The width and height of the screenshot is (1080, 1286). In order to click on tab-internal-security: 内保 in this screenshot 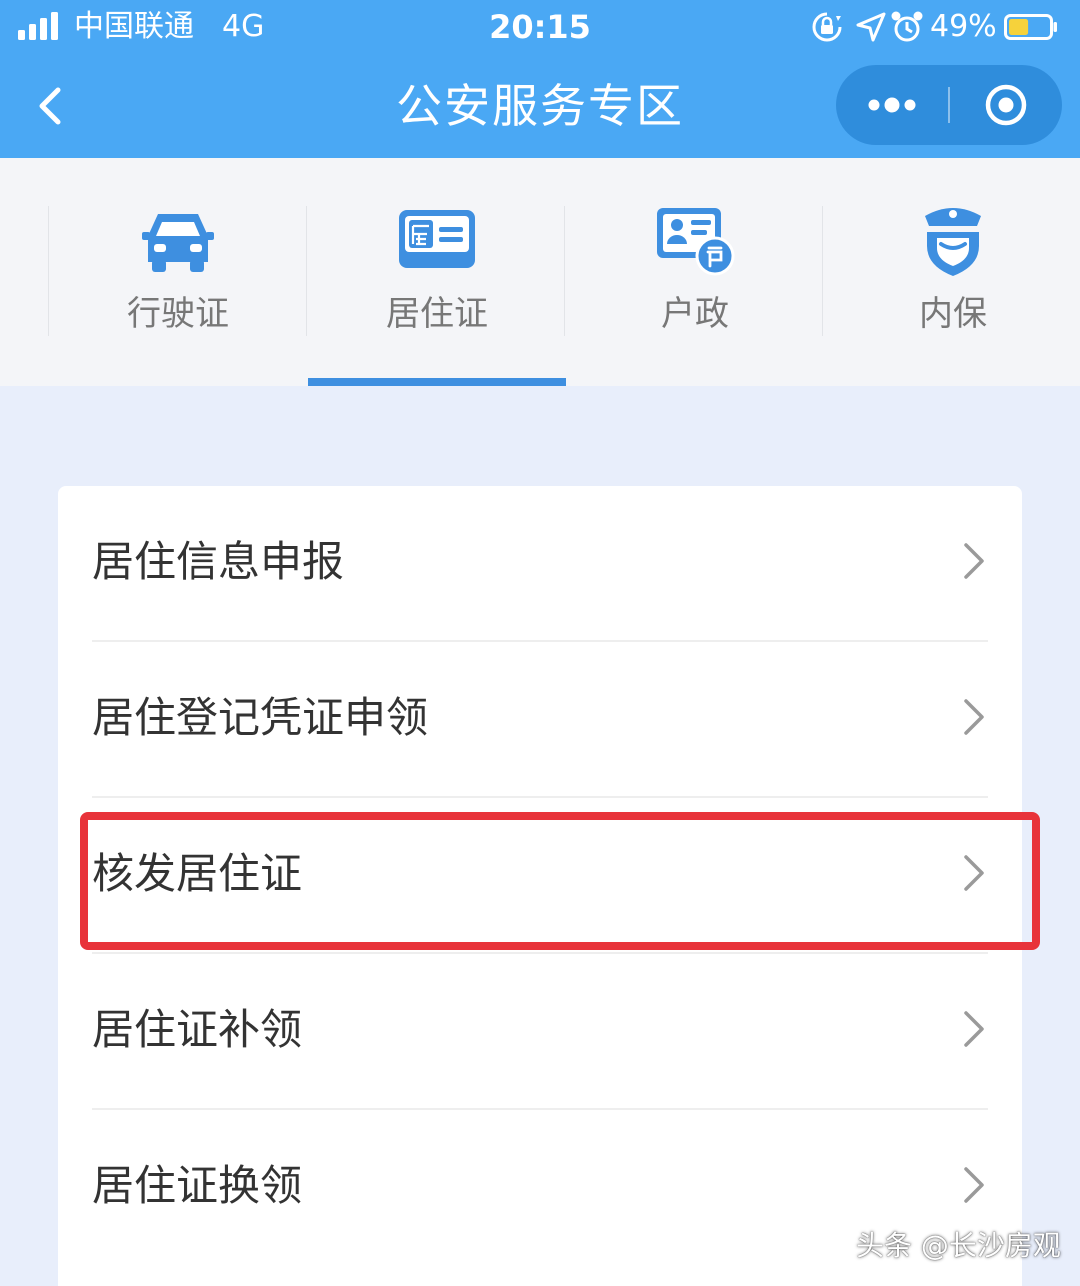, I will do `click(952, 272)`.